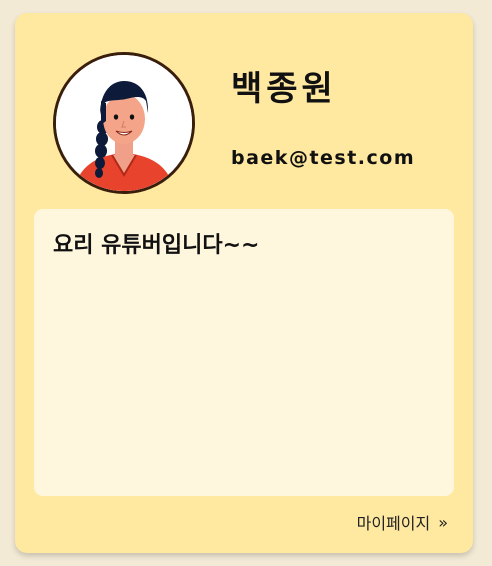  What do you see at coordinates (393, 523) in the screenshot?
I see `mypage-label: 마이페이지` at bounding box center [393, 523].